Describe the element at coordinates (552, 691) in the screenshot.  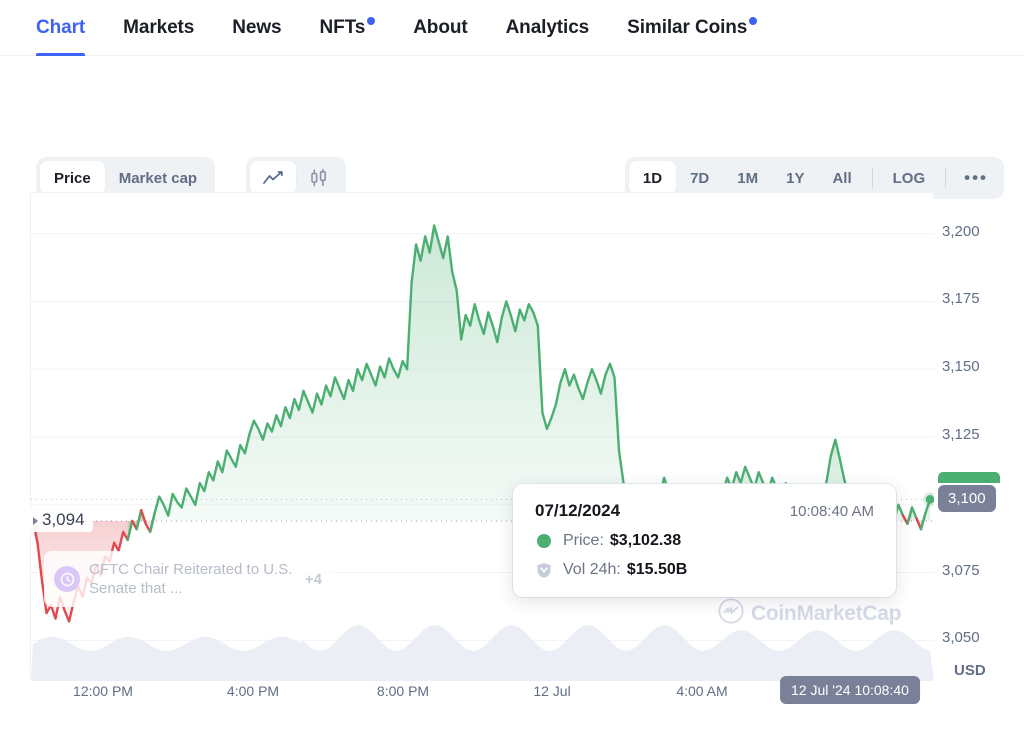
I see `x-axis-tick: 12 Jul` at that location.